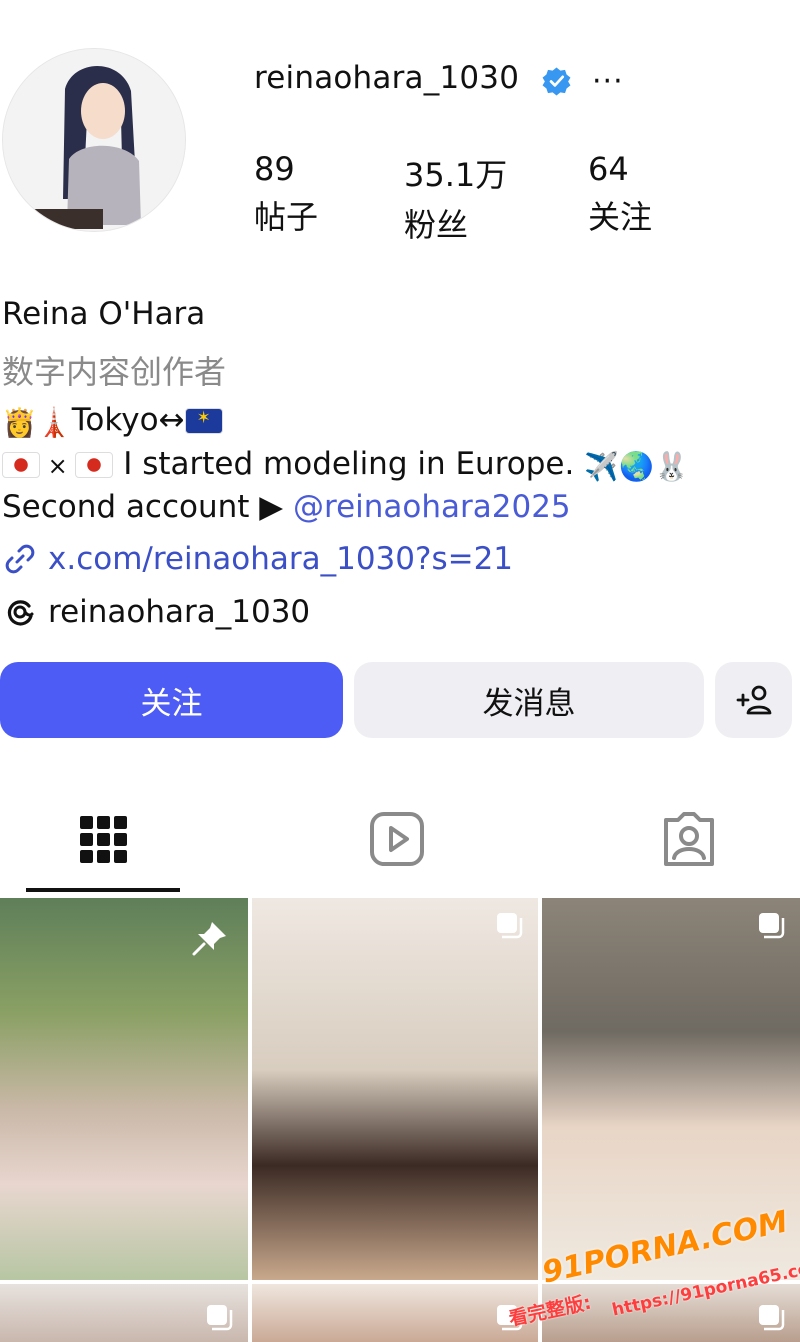 The width and height of the screenshot is (800, 1342). I want to click on avatar-image, so click(94, 140).